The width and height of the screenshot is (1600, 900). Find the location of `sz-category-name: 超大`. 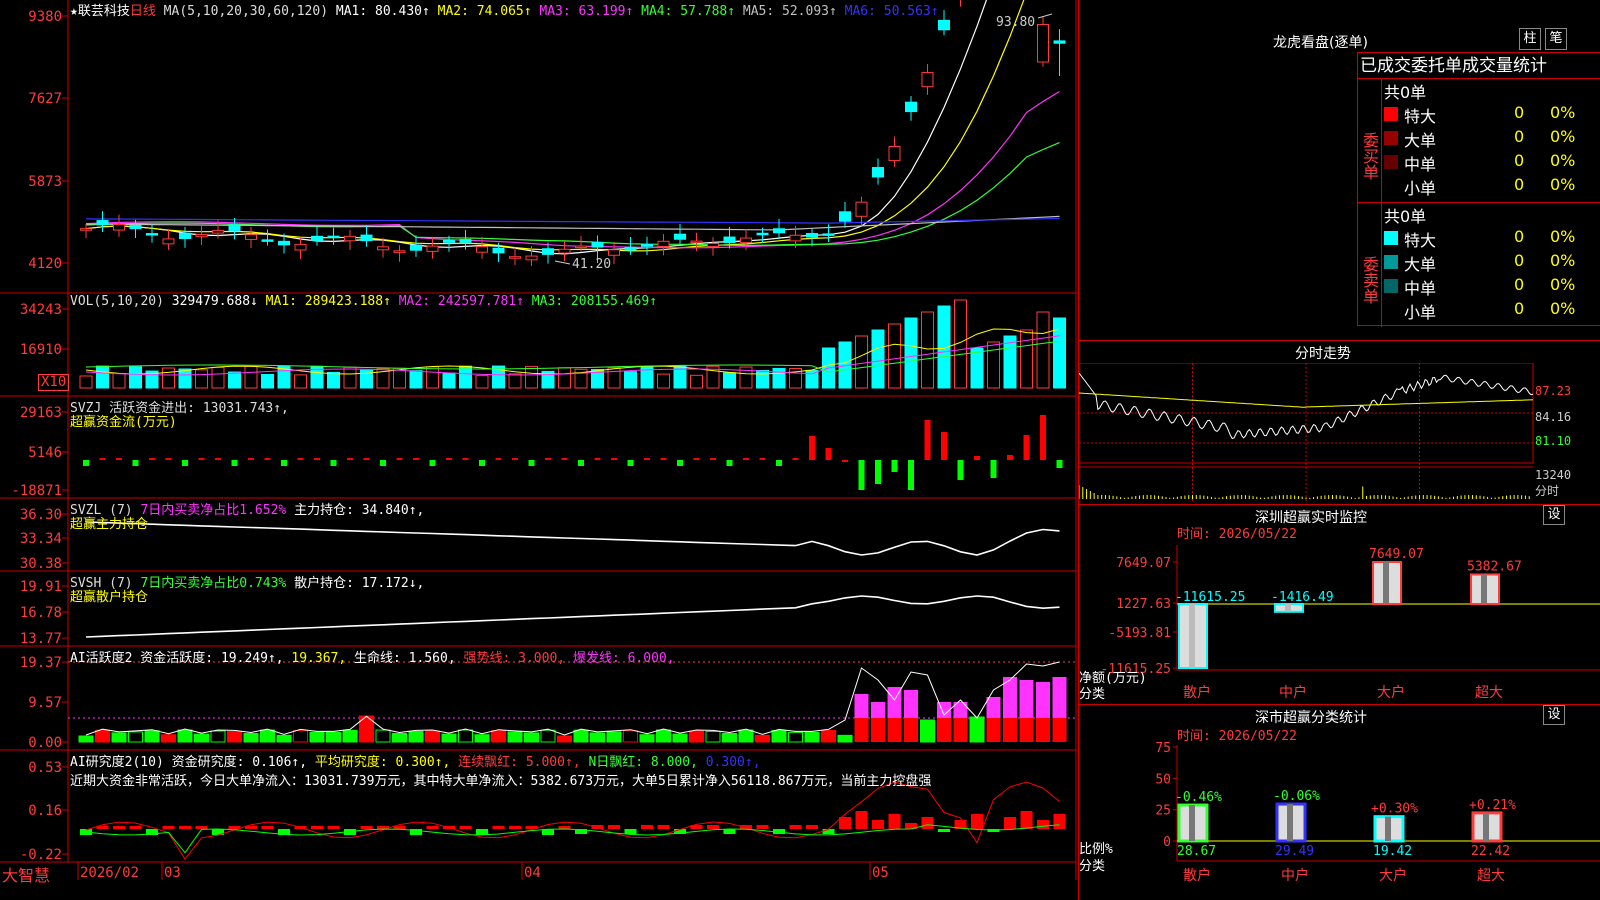

sz-category-name: 超大 is located at coordinates (1491, 876).